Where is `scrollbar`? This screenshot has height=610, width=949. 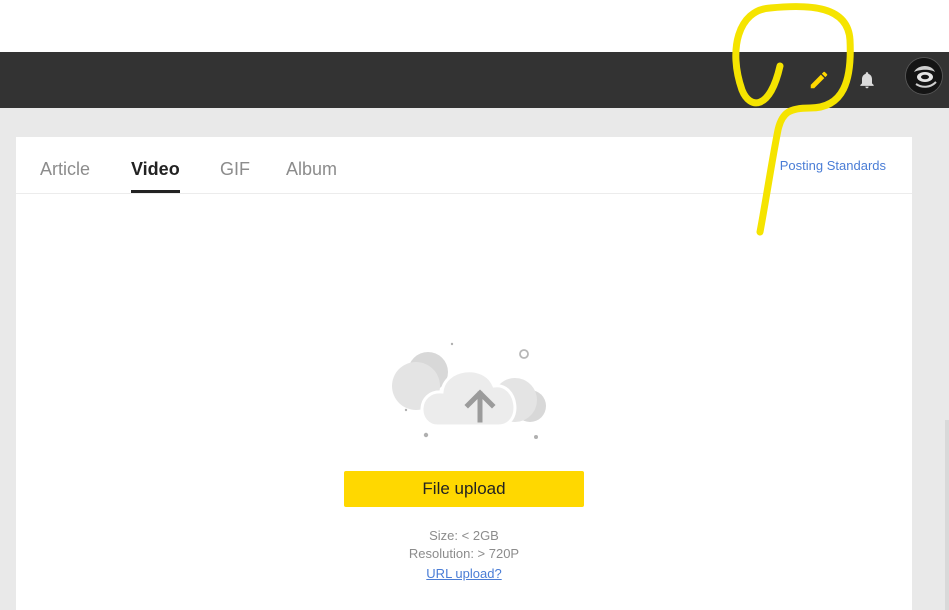 scrollbar is located at coordinates (947, 515).